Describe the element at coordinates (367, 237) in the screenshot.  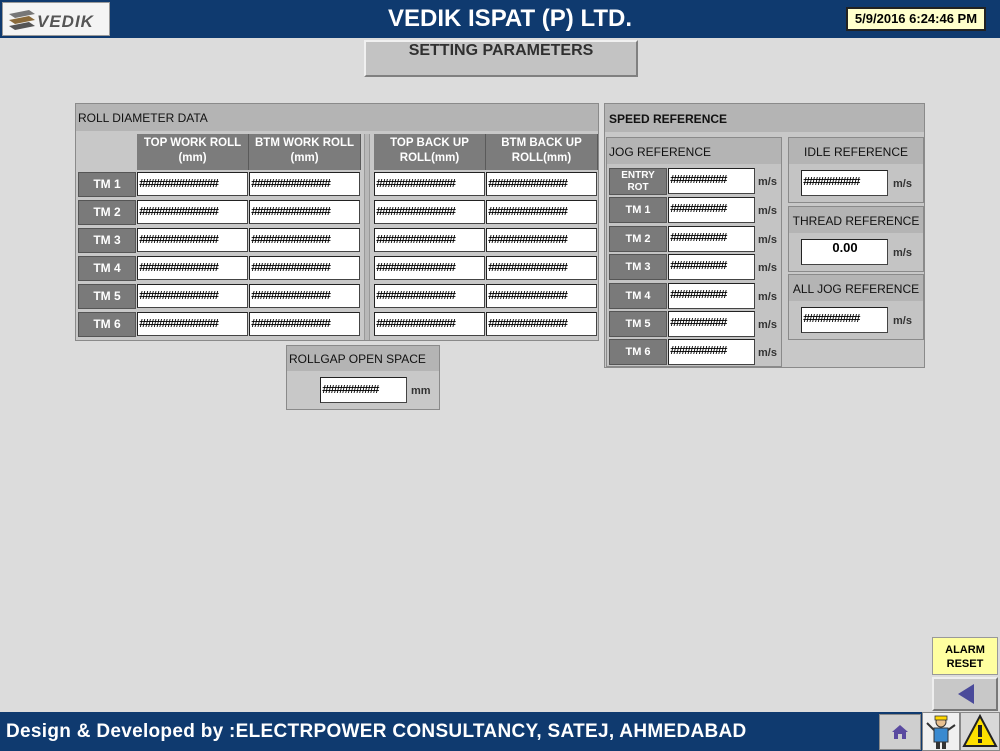
I see `column-gap-divider` at that location.